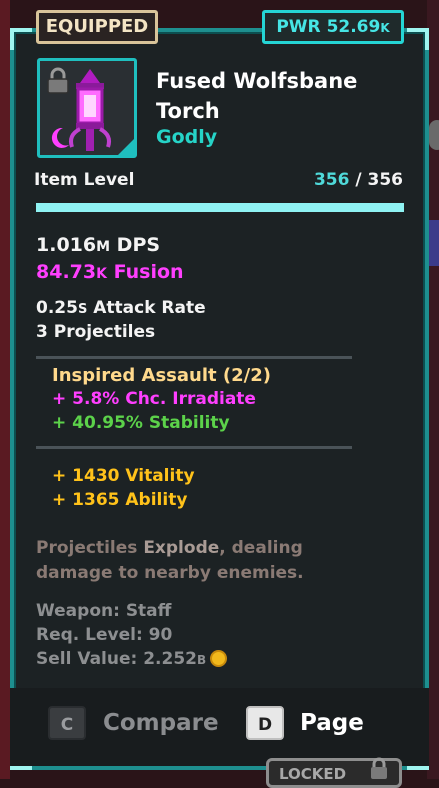 The height and width of the screenshot is (788, 439). Describe the element at coordinates (141, 423) in the screenshot. I see `set-bonus-stability: + 40.95% Stability` at that location.